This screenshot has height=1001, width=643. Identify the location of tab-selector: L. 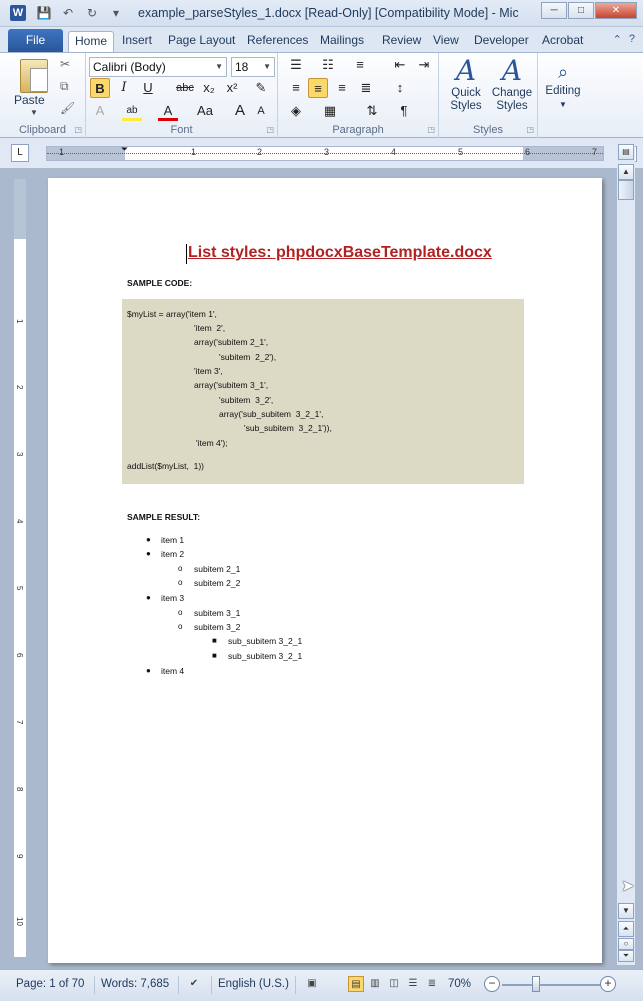
(20, 153).